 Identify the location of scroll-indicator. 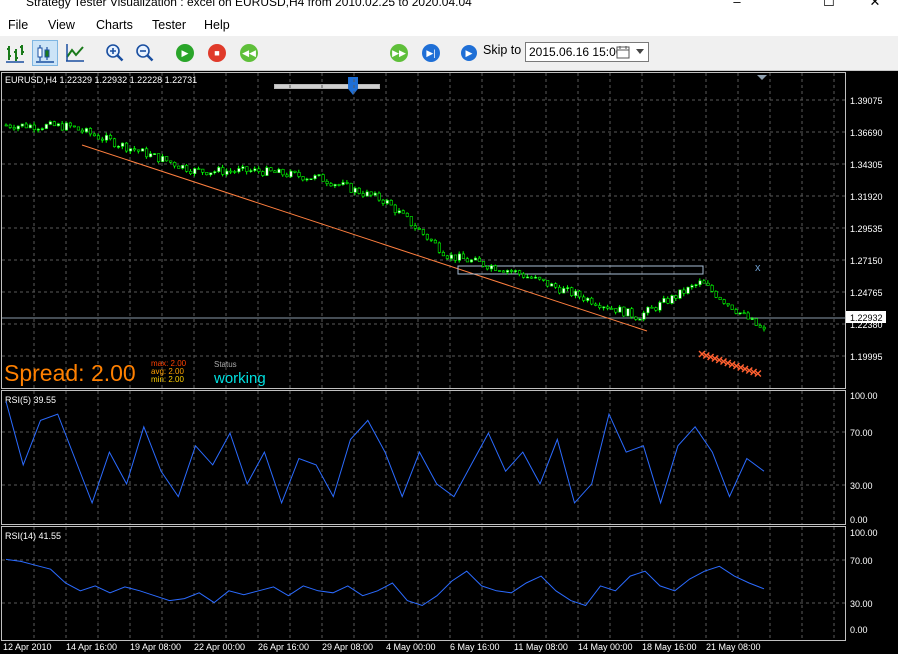
(762, 77).